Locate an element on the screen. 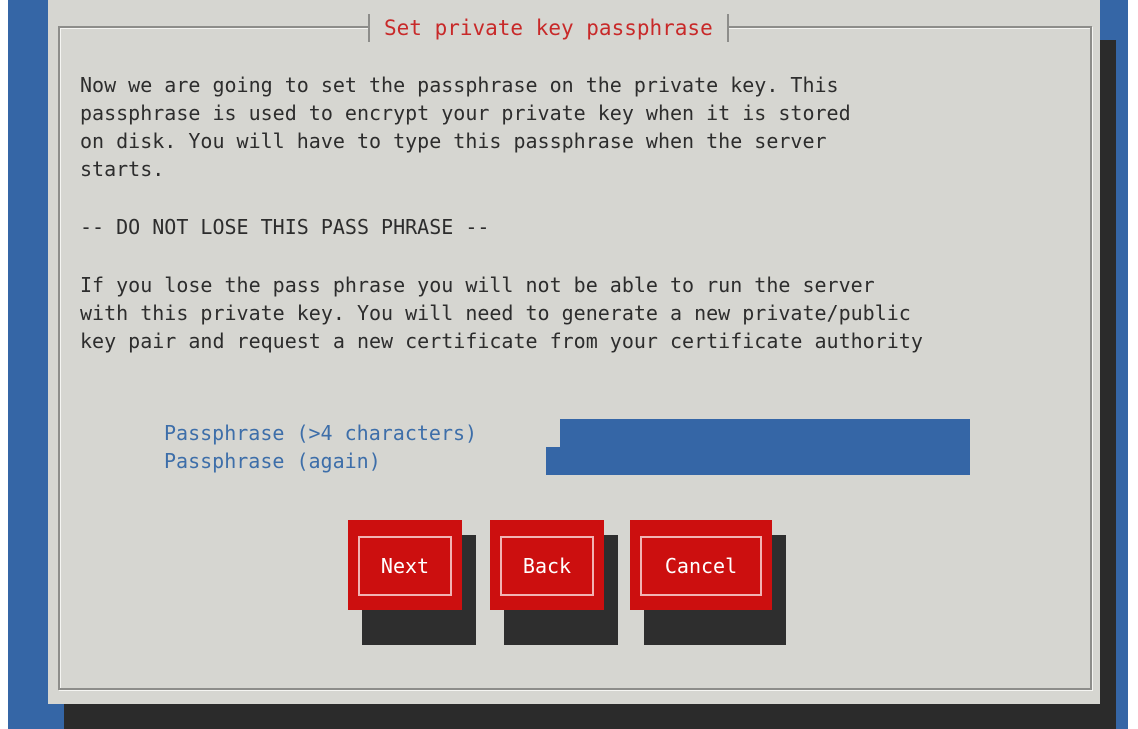 The height and width of the screenshot is (729, 1138). passphrase-label: Passphrase (>4 characters) is located at coordinates (321, 433).